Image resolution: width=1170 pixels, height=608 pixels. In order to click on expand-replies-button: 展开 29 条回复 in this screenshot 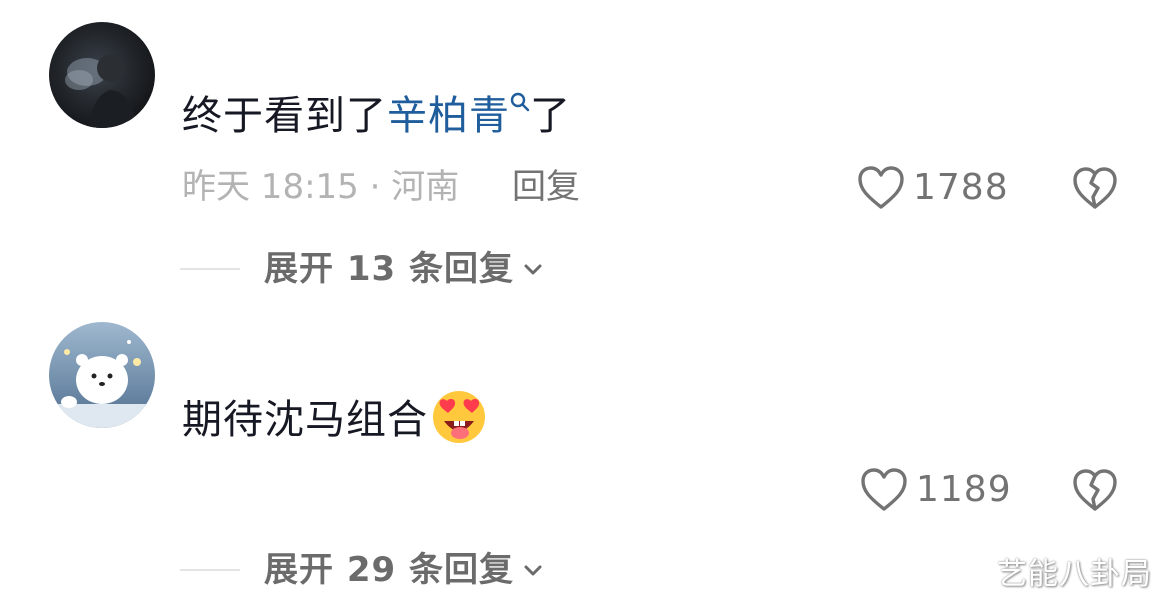, I will do `click(362, 570)`.